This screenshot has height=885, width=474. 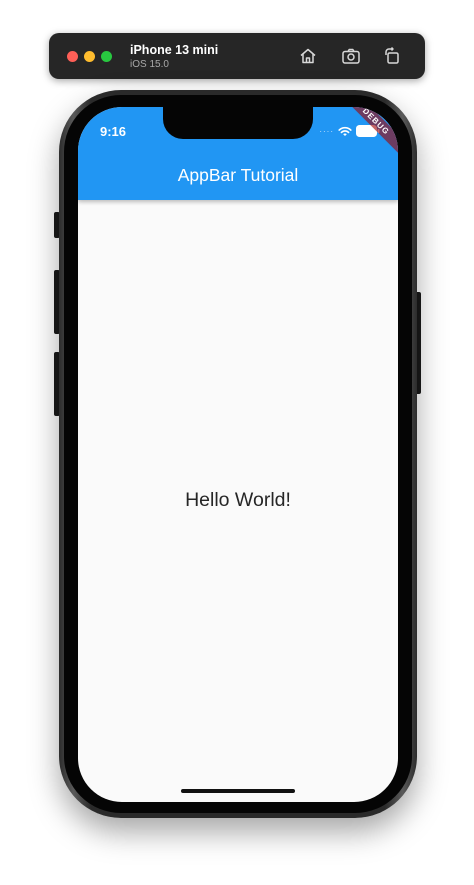 What do you see at coordinates (174, 50) in the screenshot?
I see `device-name: iPhone 13 mini` at bounding box center [174, 50].